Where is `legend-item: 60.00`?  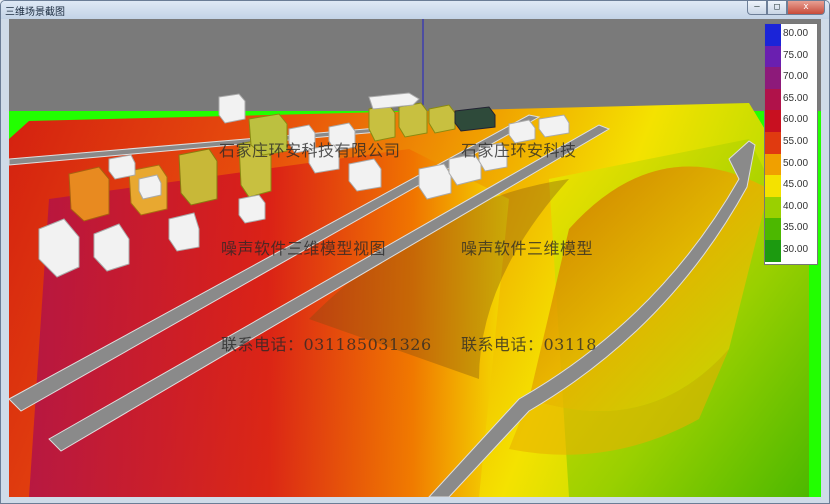
legend-item: 60.00 is located at coordinates (791, 121).